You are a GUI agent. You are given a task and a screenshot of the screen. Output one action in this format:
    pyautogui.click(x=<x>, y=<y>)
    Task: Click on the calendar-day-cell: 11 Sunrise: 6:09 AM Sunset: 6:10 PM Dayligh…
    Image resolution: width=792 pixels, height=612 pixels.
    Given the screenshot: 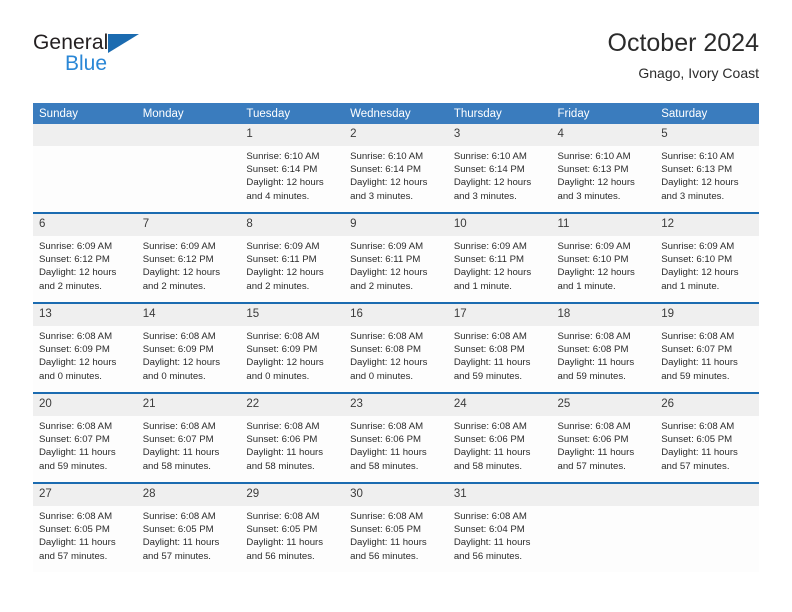 What is the action you would take?
    pyautogui.click(x=603, y=257)
    